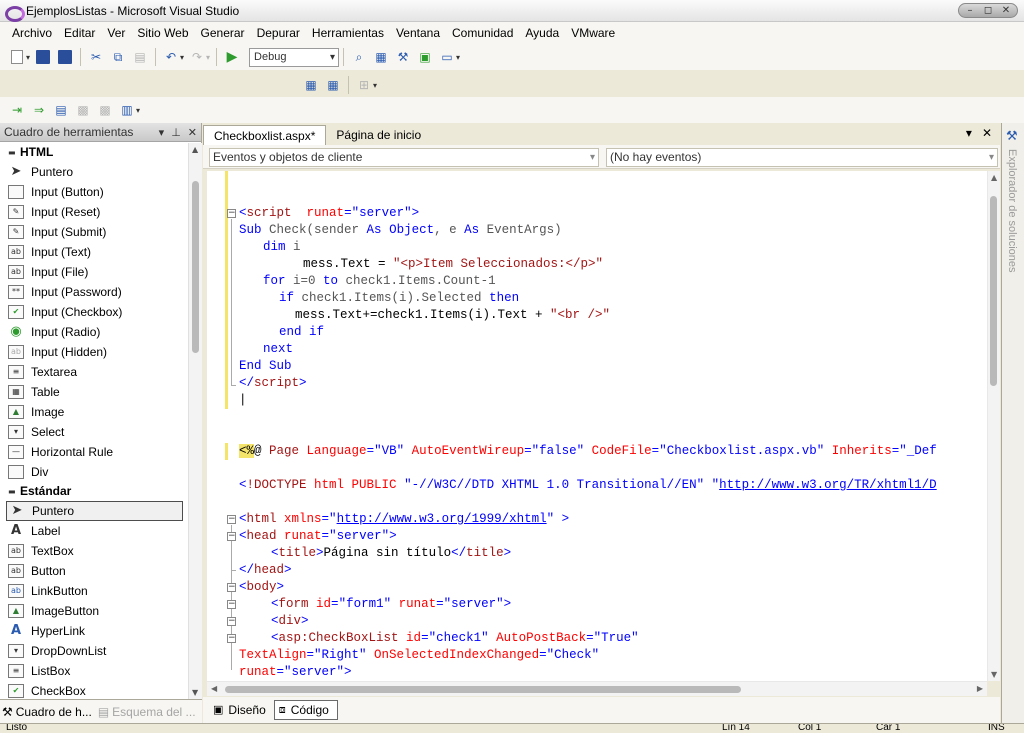  What do you see at coordinates (993, 426) in the screenshot?
I see `editor-vertical-scrollbar: ▲ ▼` at bounding box center [993, 426].